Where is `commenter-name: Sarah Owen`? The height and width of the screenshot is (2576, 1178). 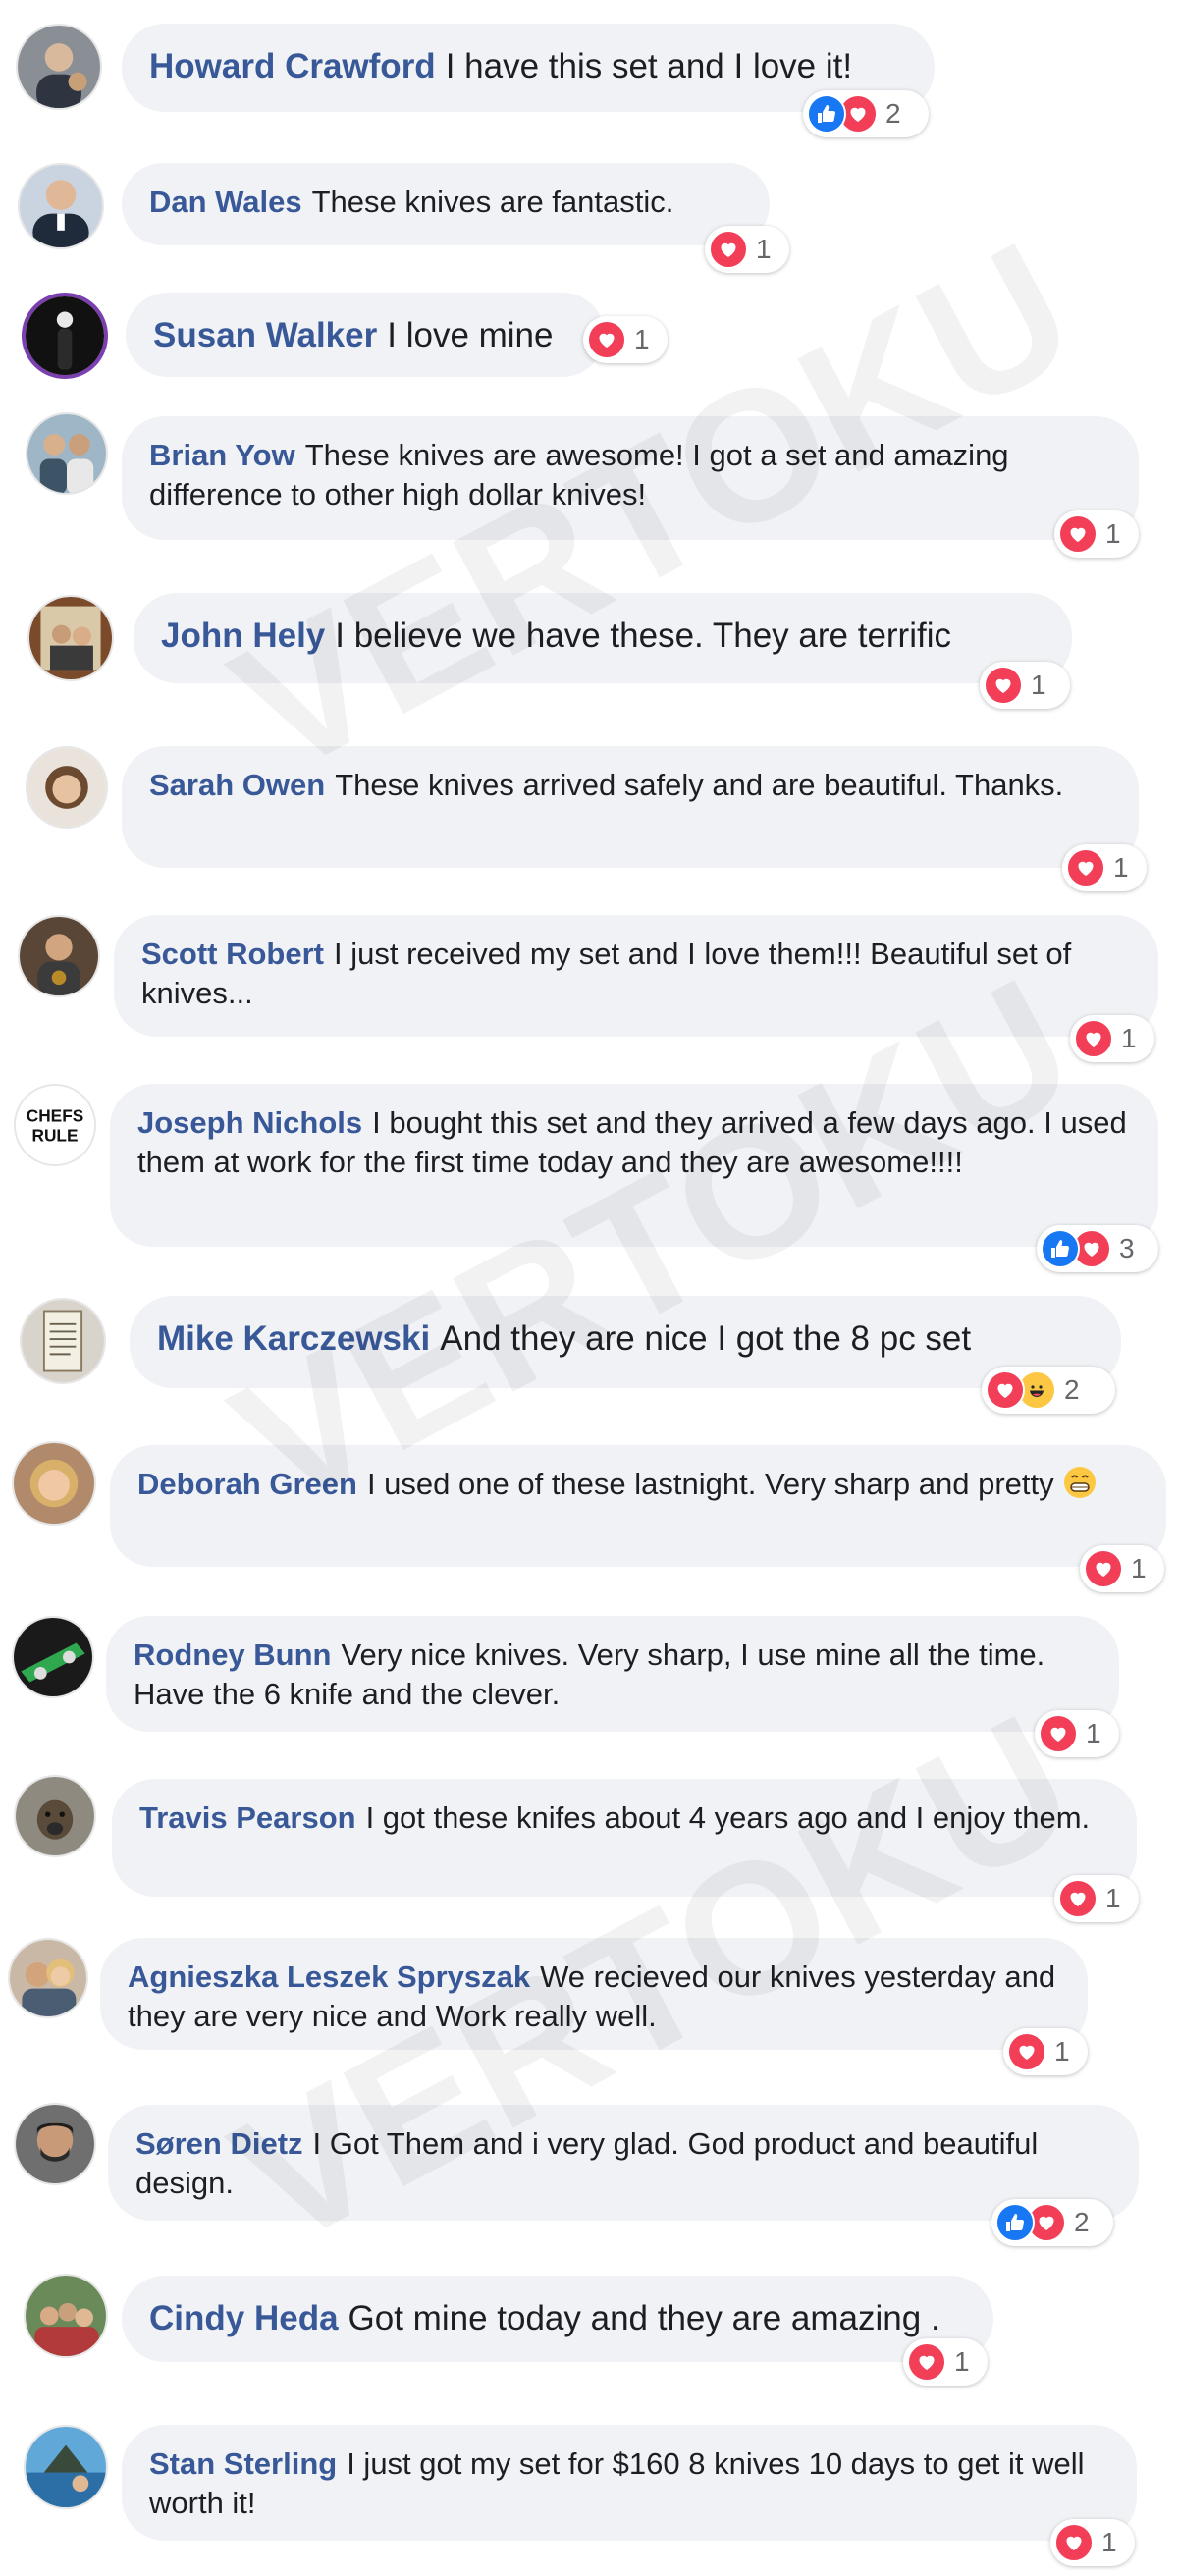
commenter-name: Sarah Owen is located at coordinates (237, 785).